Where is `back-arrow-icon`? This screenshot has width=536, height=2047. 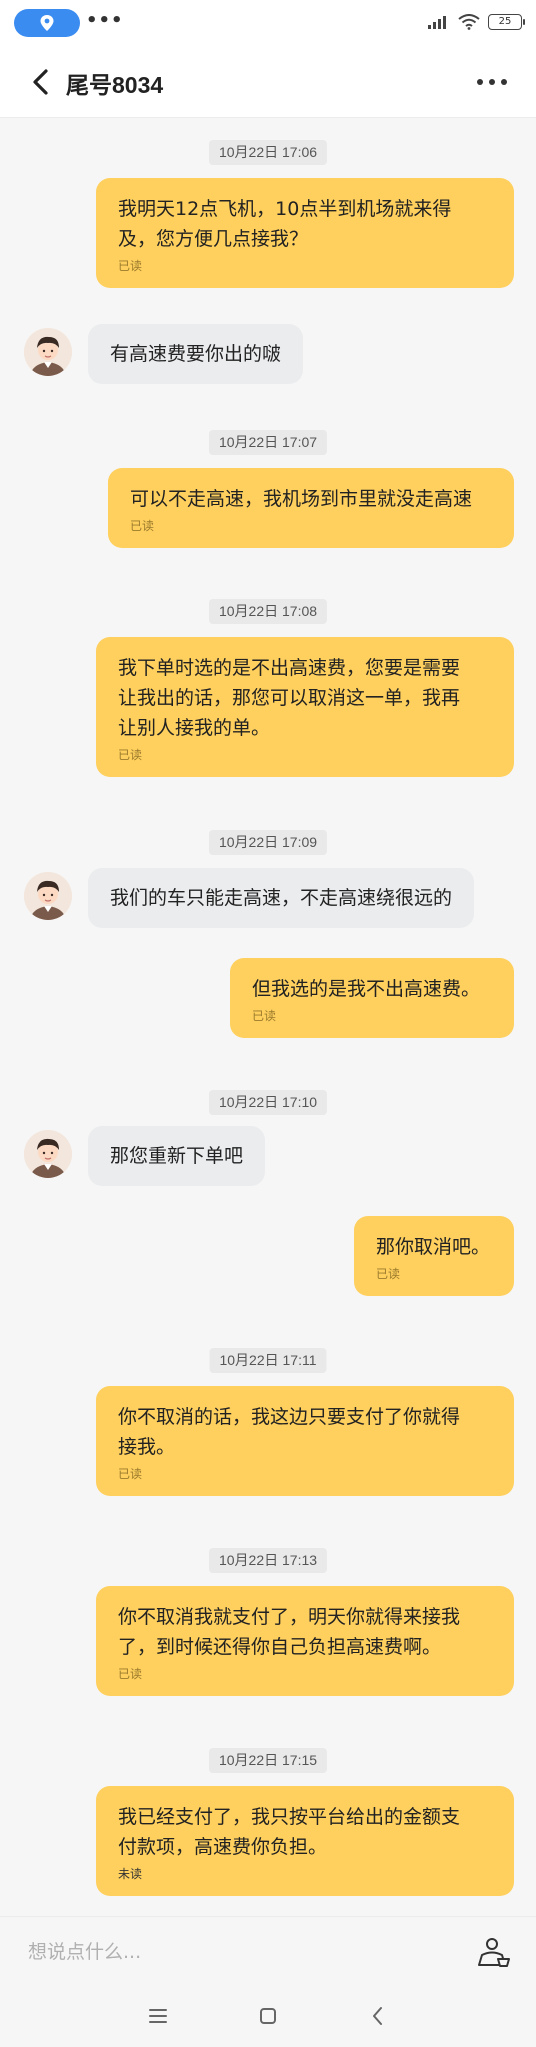
back-arrow-icon is located at coordinates (40, 82).